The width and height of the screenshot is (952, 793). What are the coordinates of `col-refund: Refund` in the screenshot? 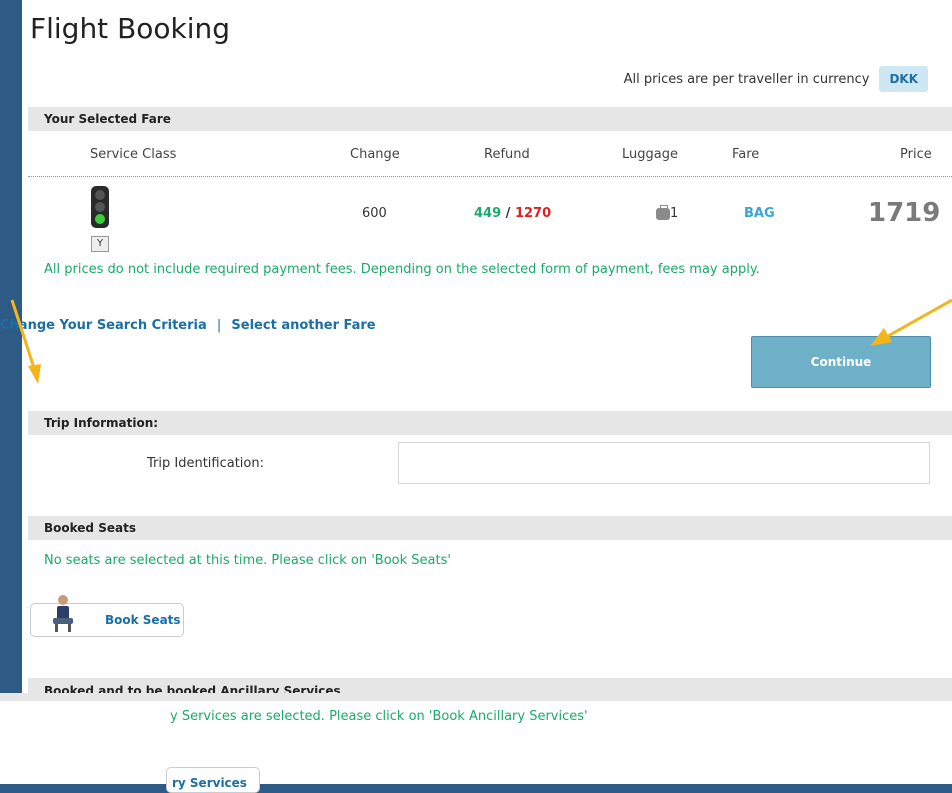 It's located at (507, 154).